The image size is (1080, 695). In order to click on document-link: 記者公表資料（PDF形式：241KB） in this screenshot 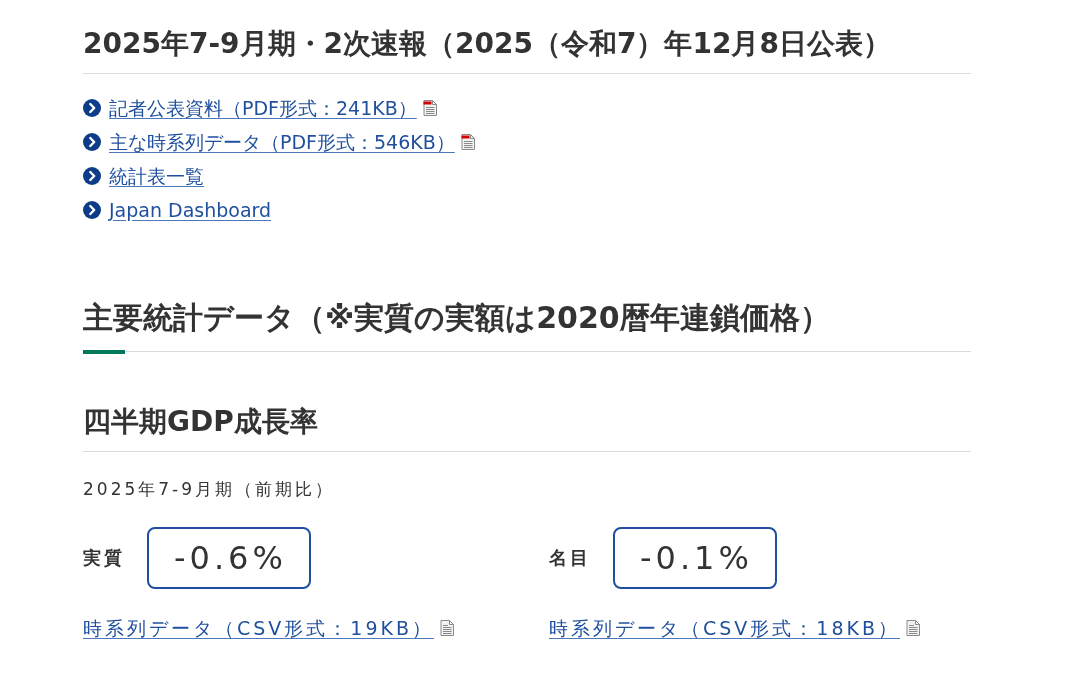, I will do `click(263, 108)`.